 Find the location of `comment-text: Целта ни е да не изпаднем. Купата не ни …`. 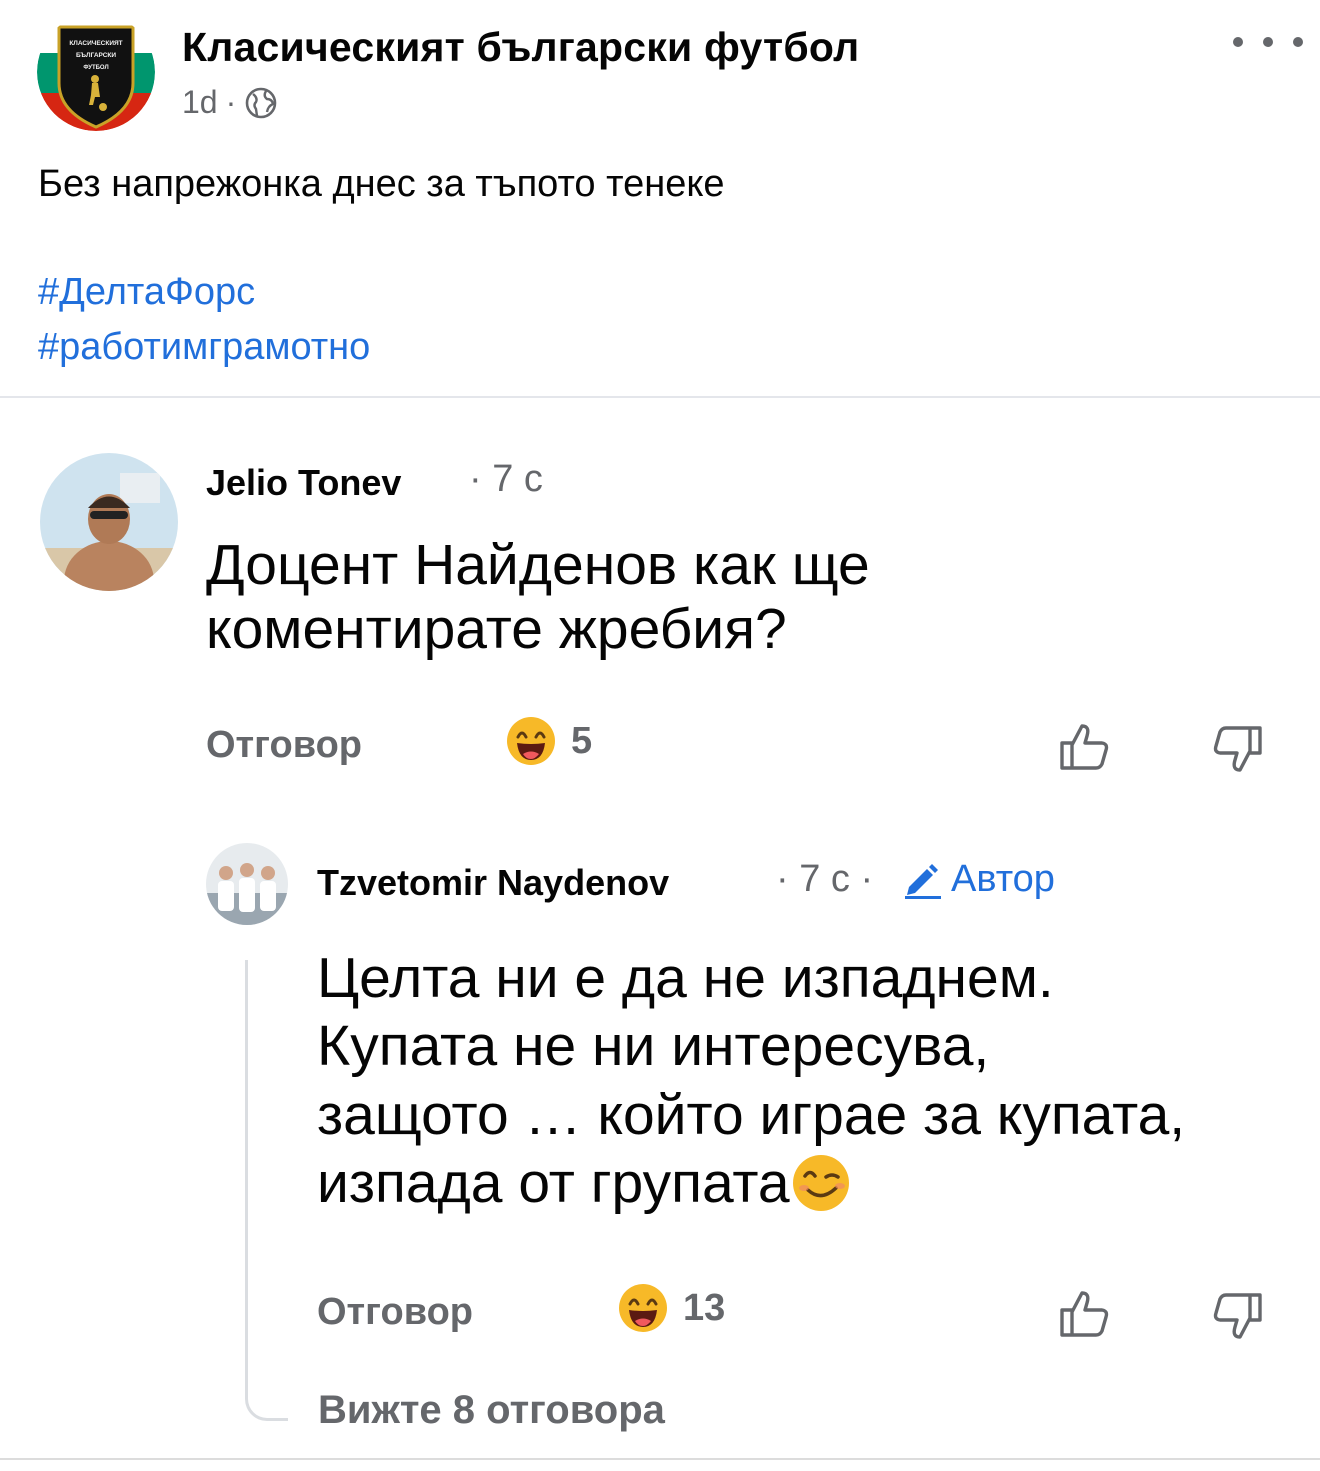

comment-text: Целта ни е да не изпаднем. Купата не ни … is located at coordinates (751, 1081).